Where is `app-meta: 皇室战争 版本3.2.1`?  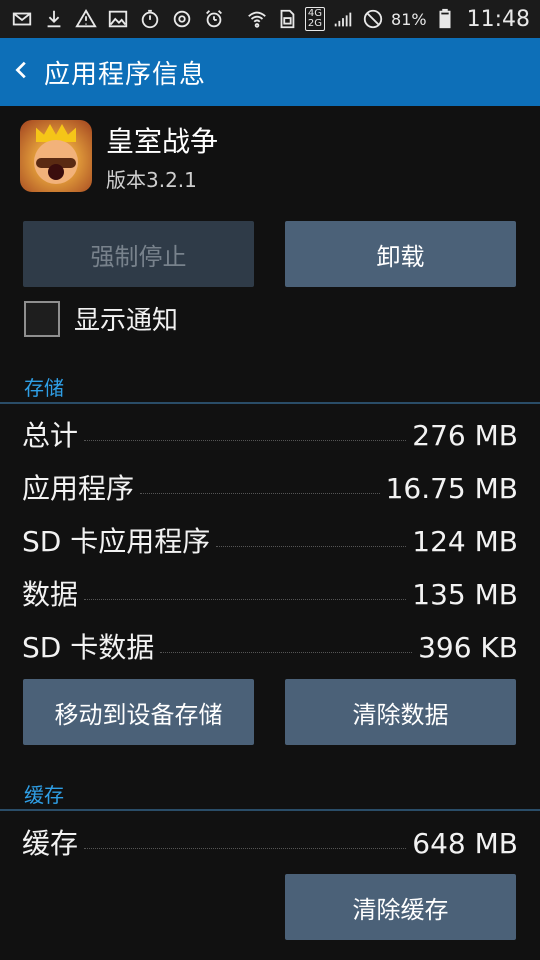
app-meta: 皇室战争 版本3.2.1 is located at coordinates (162, 156).